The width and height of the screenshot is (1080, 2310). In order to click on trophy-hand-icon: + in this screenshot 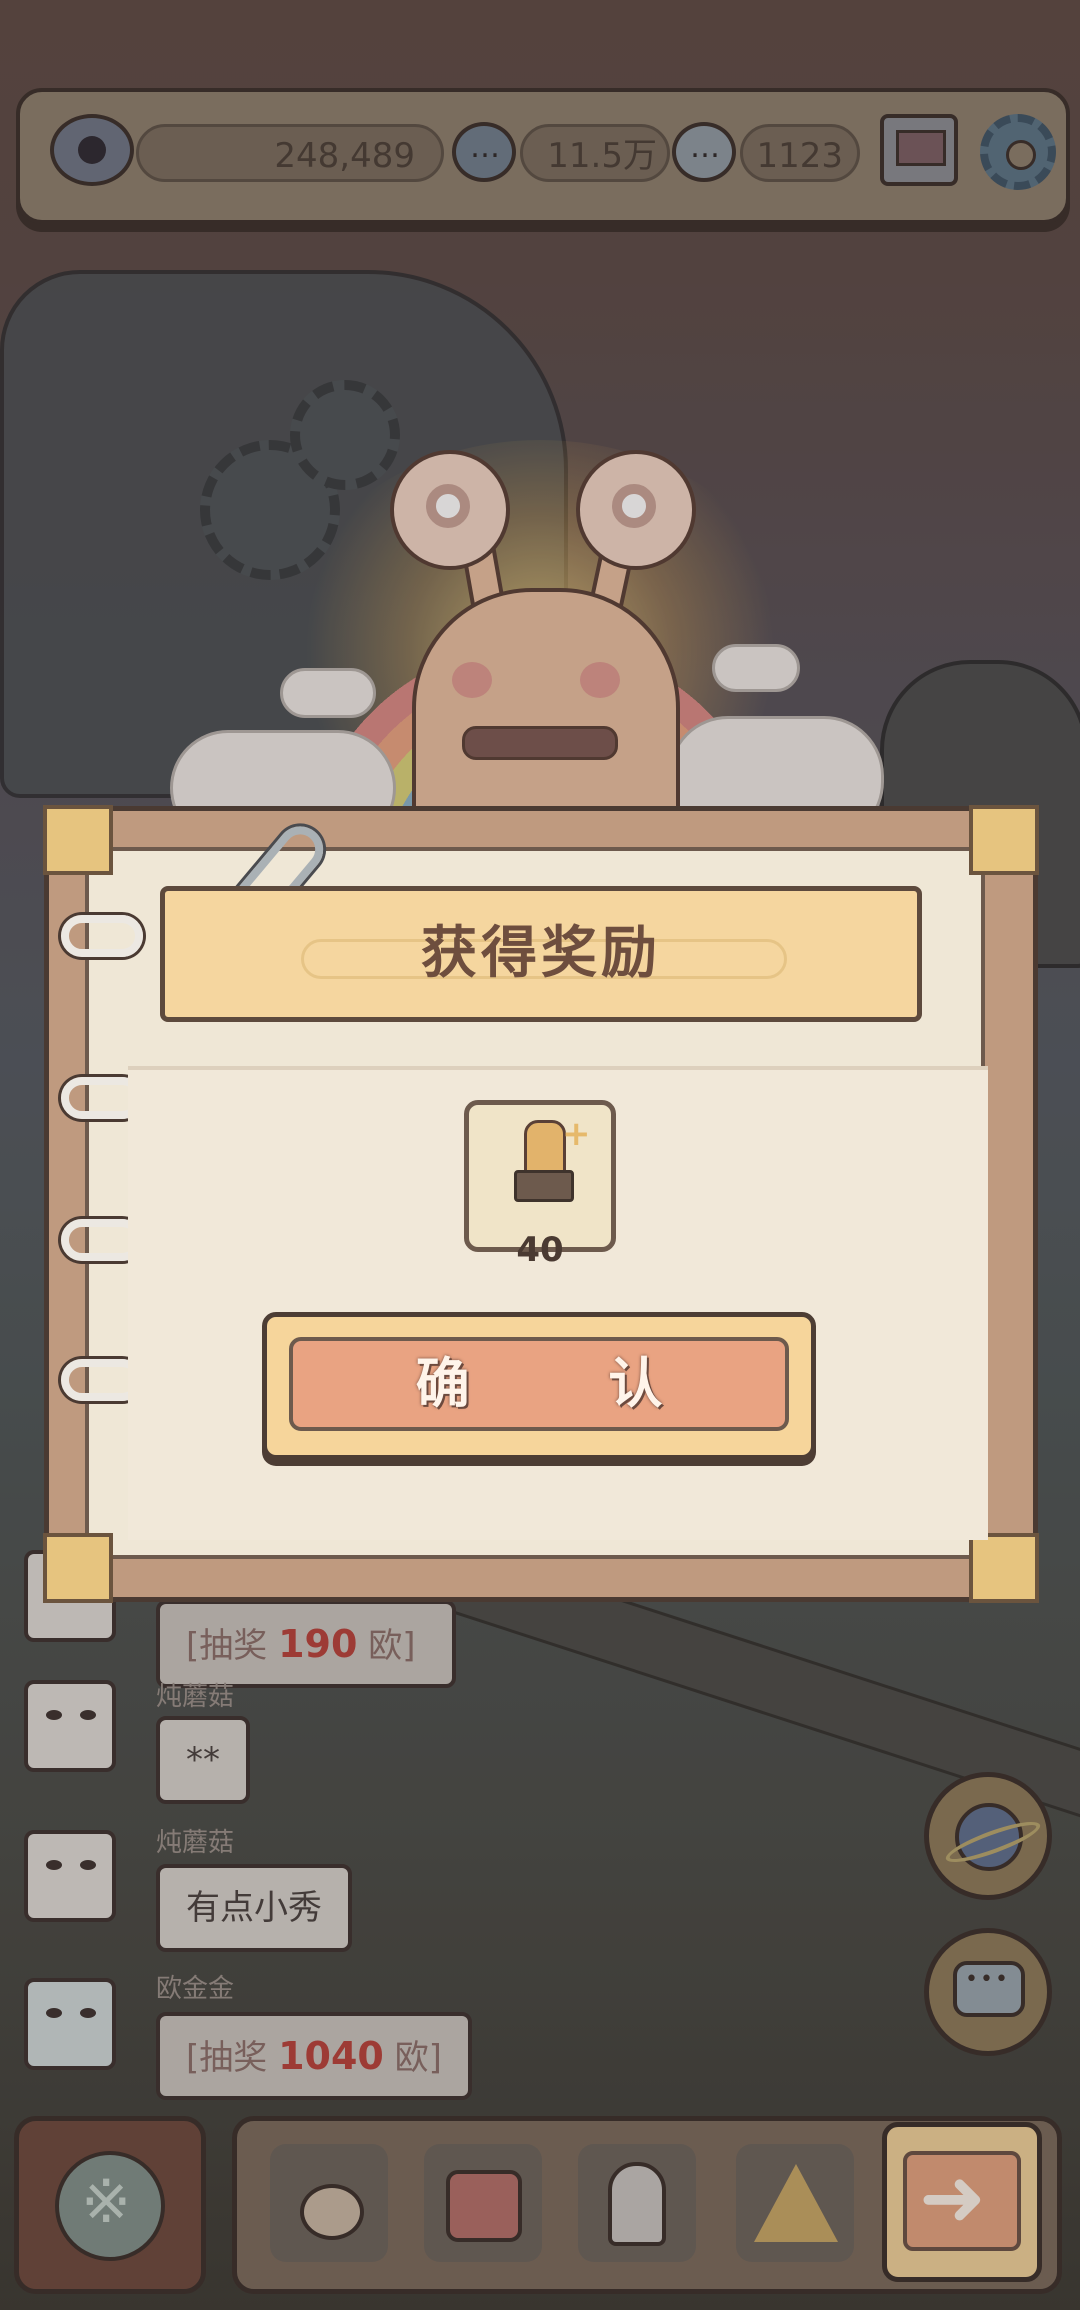, I will do `click(550, 1158)`.